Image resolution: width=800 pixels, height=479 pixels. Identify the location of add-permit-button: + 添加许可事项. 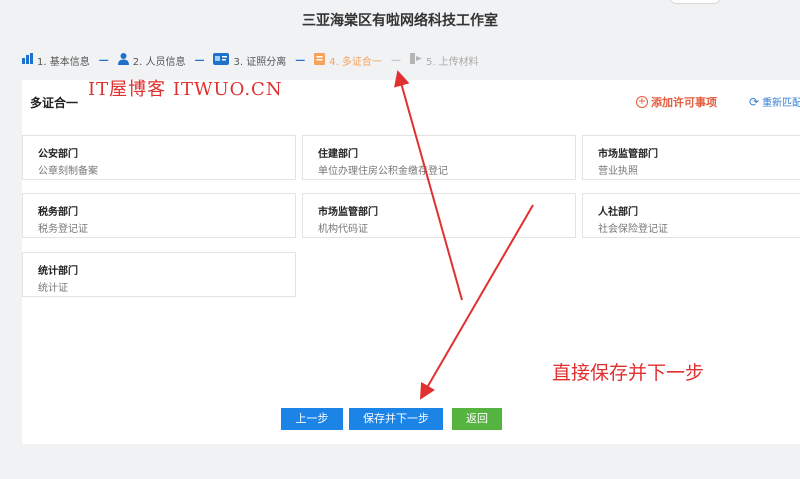
(676, 102).